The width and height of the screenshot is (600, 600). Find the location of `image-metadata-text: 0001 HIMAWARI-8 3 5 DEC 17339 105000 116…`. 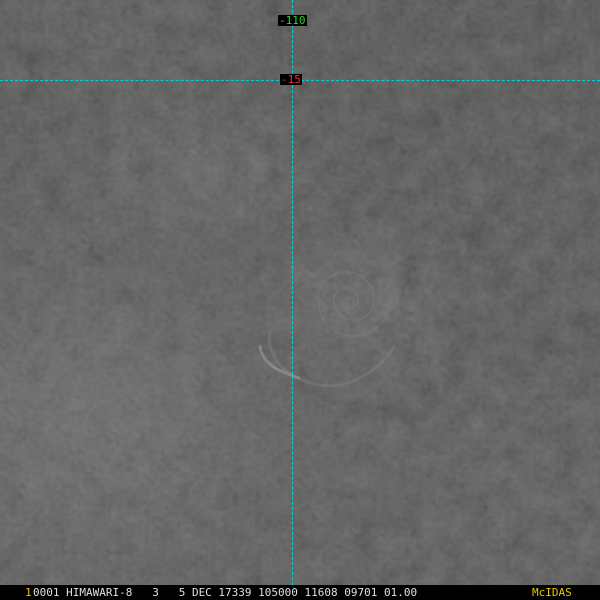

image-metadata-text: 0001 HIMAWARI-8 3 5 DEC 17339 105000 116… is located at coordinates (225, 592).